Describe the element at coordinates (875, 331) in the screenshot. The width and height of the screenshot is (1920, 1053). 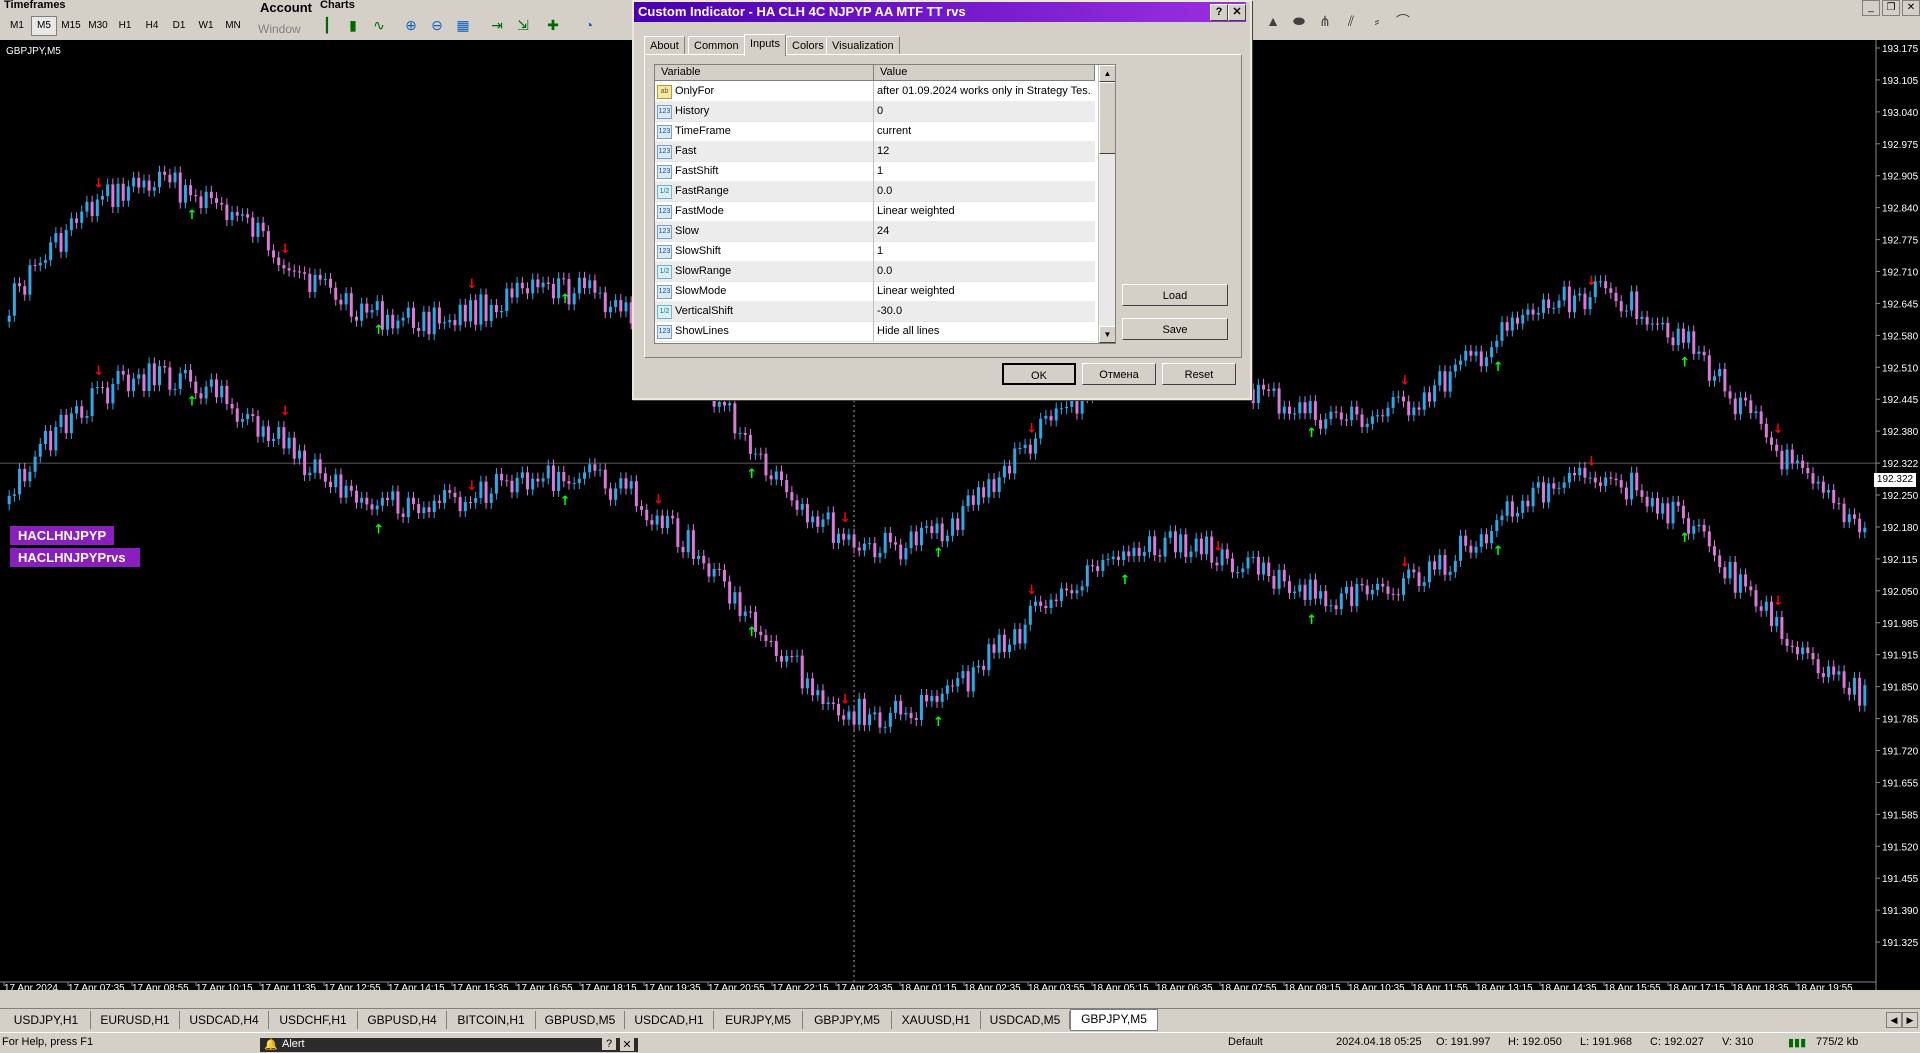
I see `input-row: 123 ShowLines Hide all lines` at that location.